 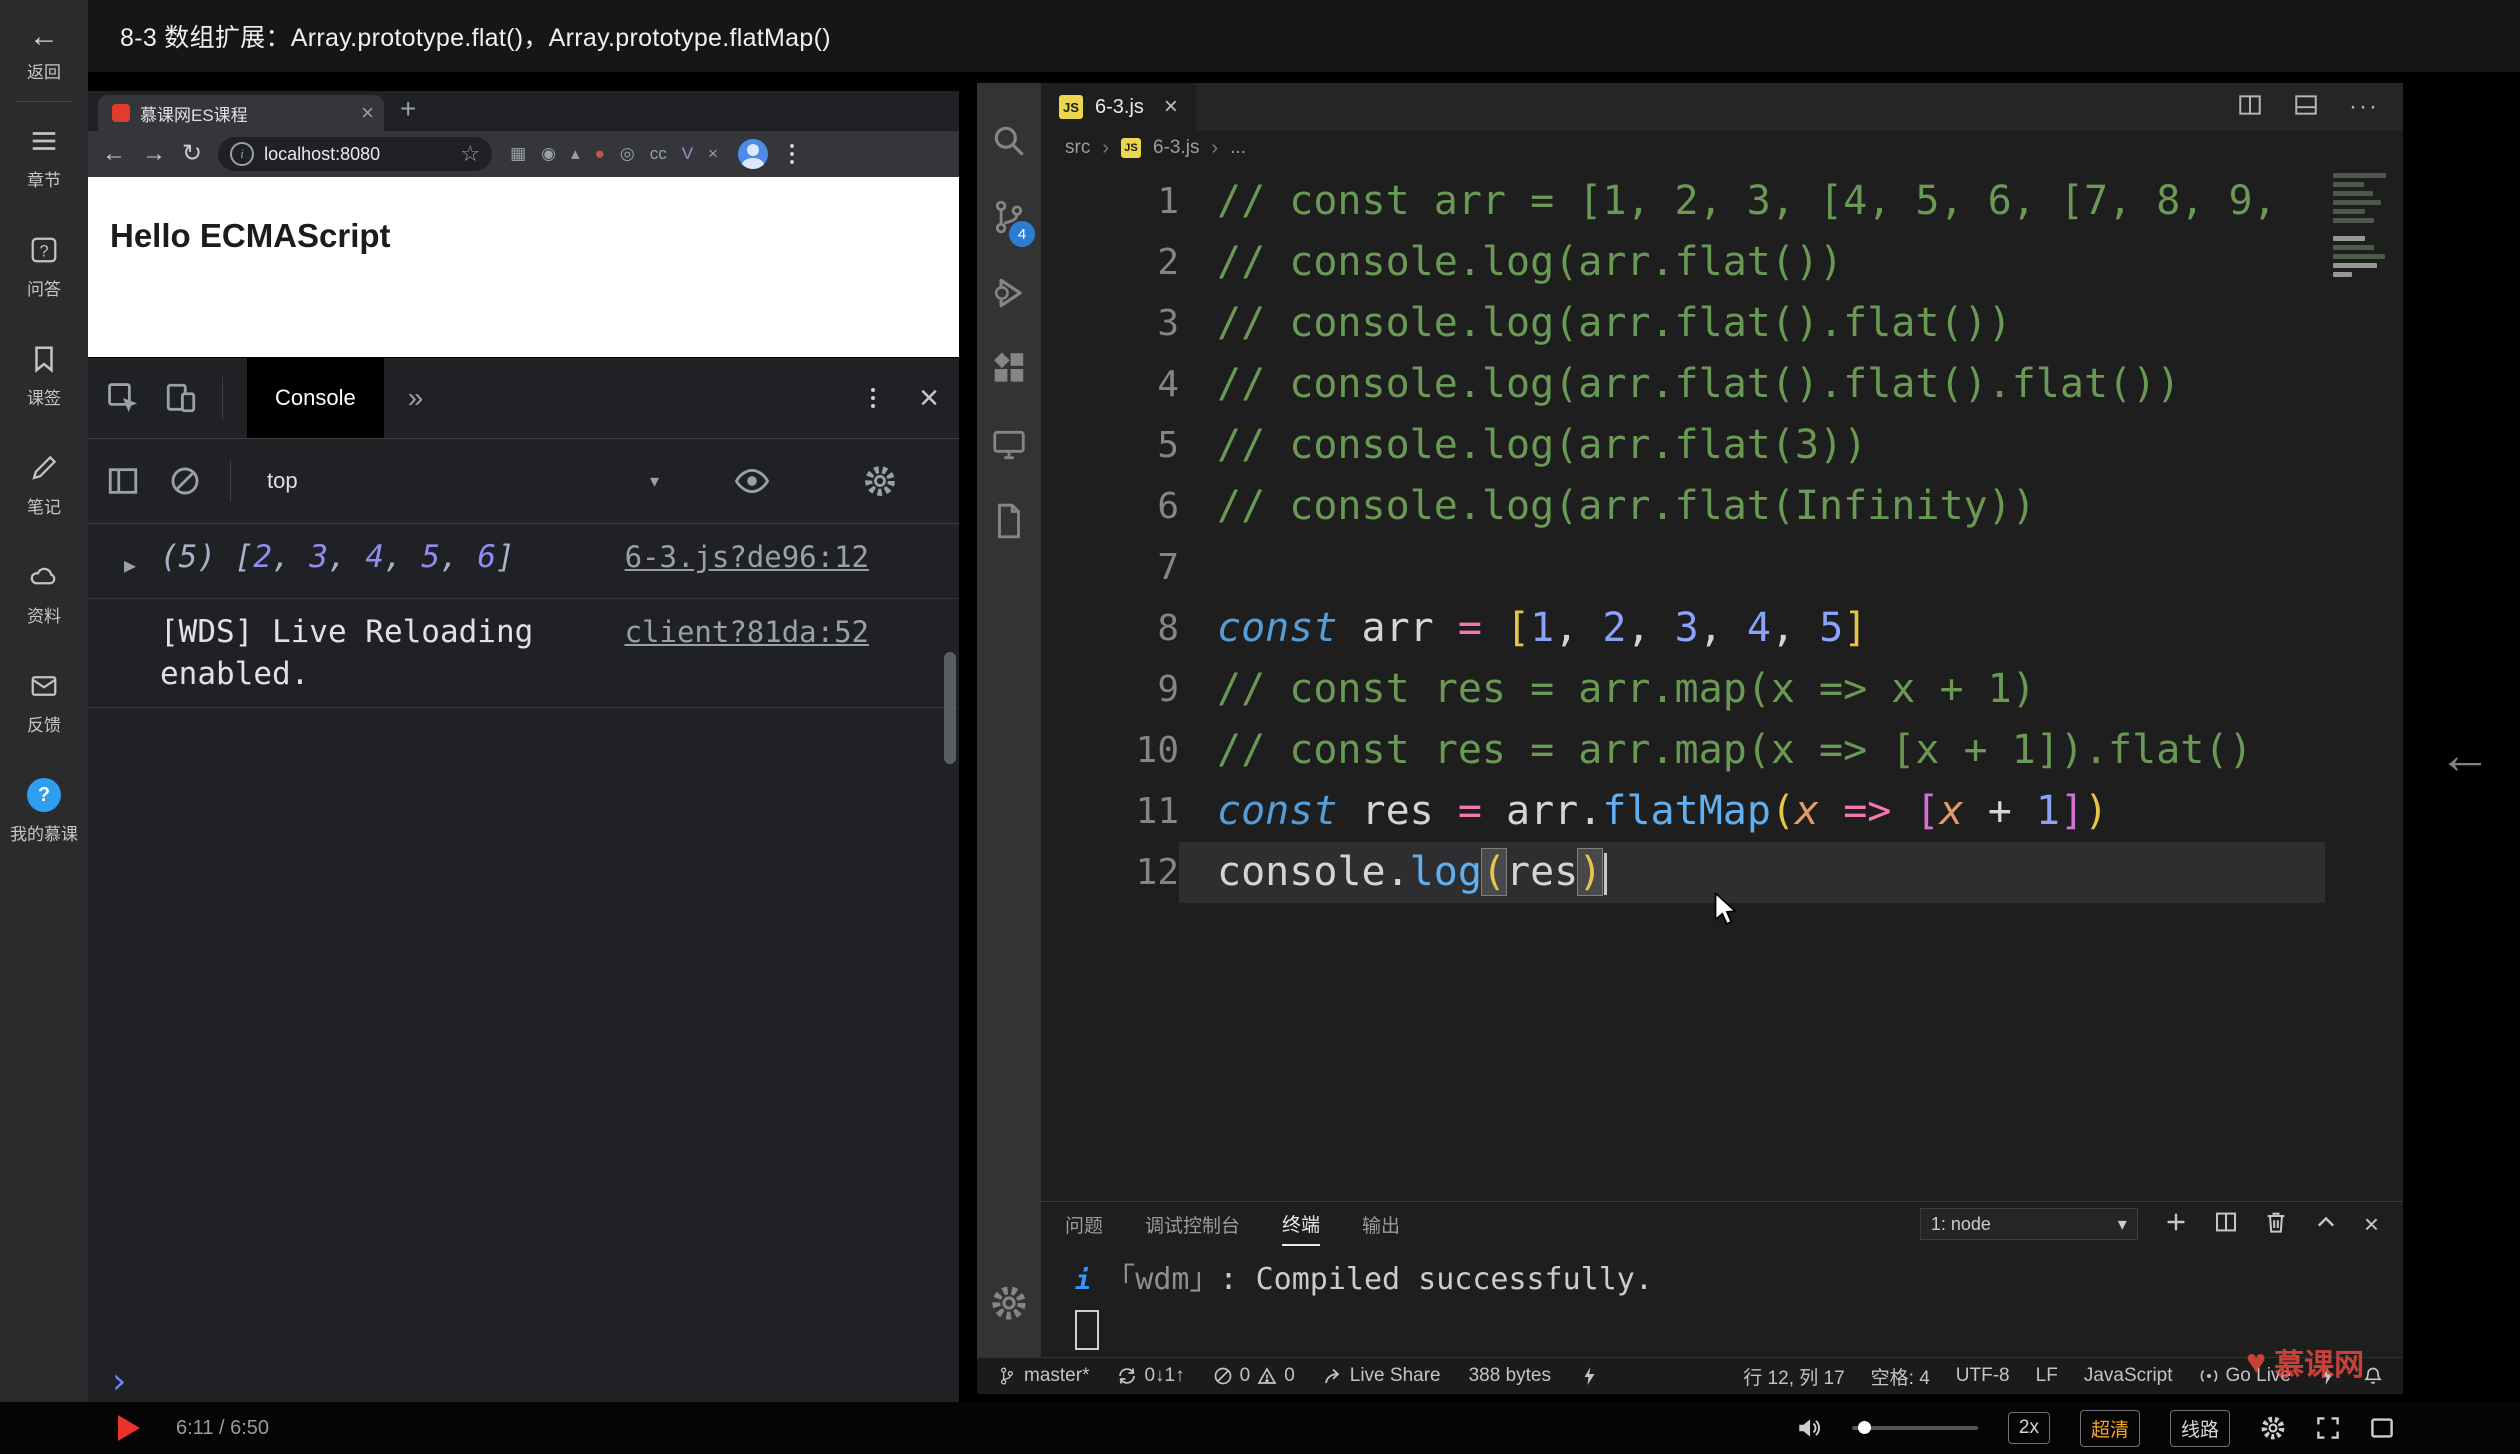 I want to click on quality-button: 超清, so click(x=2109, y=1428).